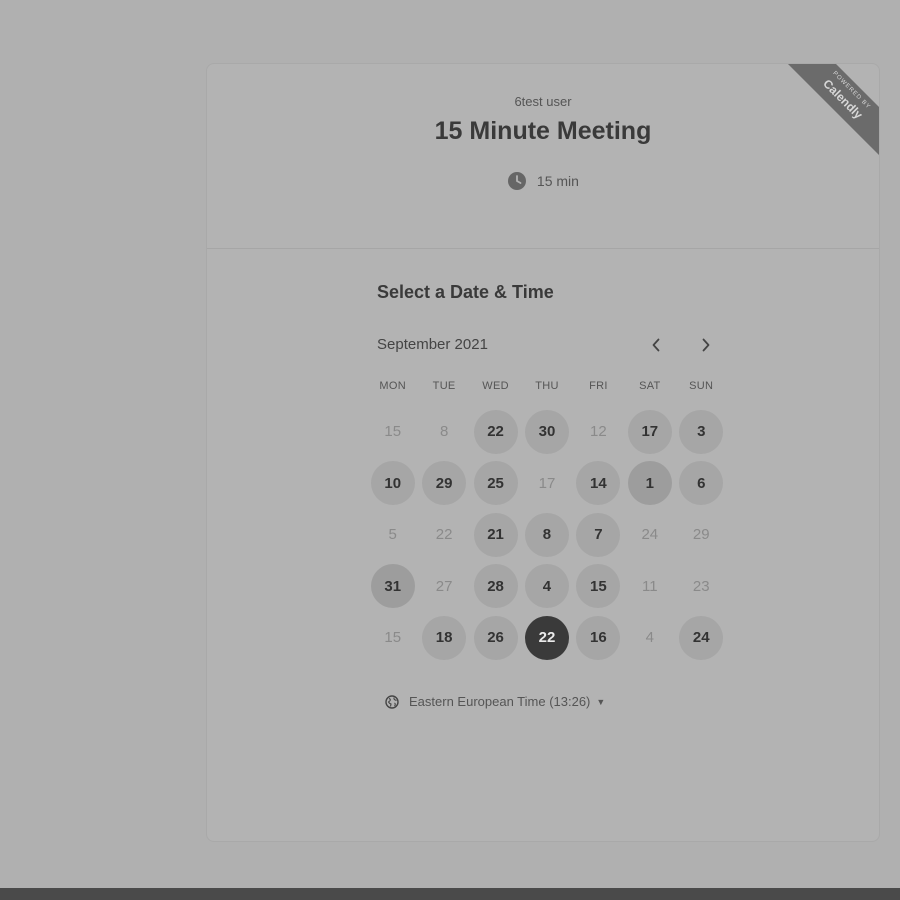 Image resolution: width=900 pixels, height=900 pixels. I want to click on globe-icon, so click(392, 701).